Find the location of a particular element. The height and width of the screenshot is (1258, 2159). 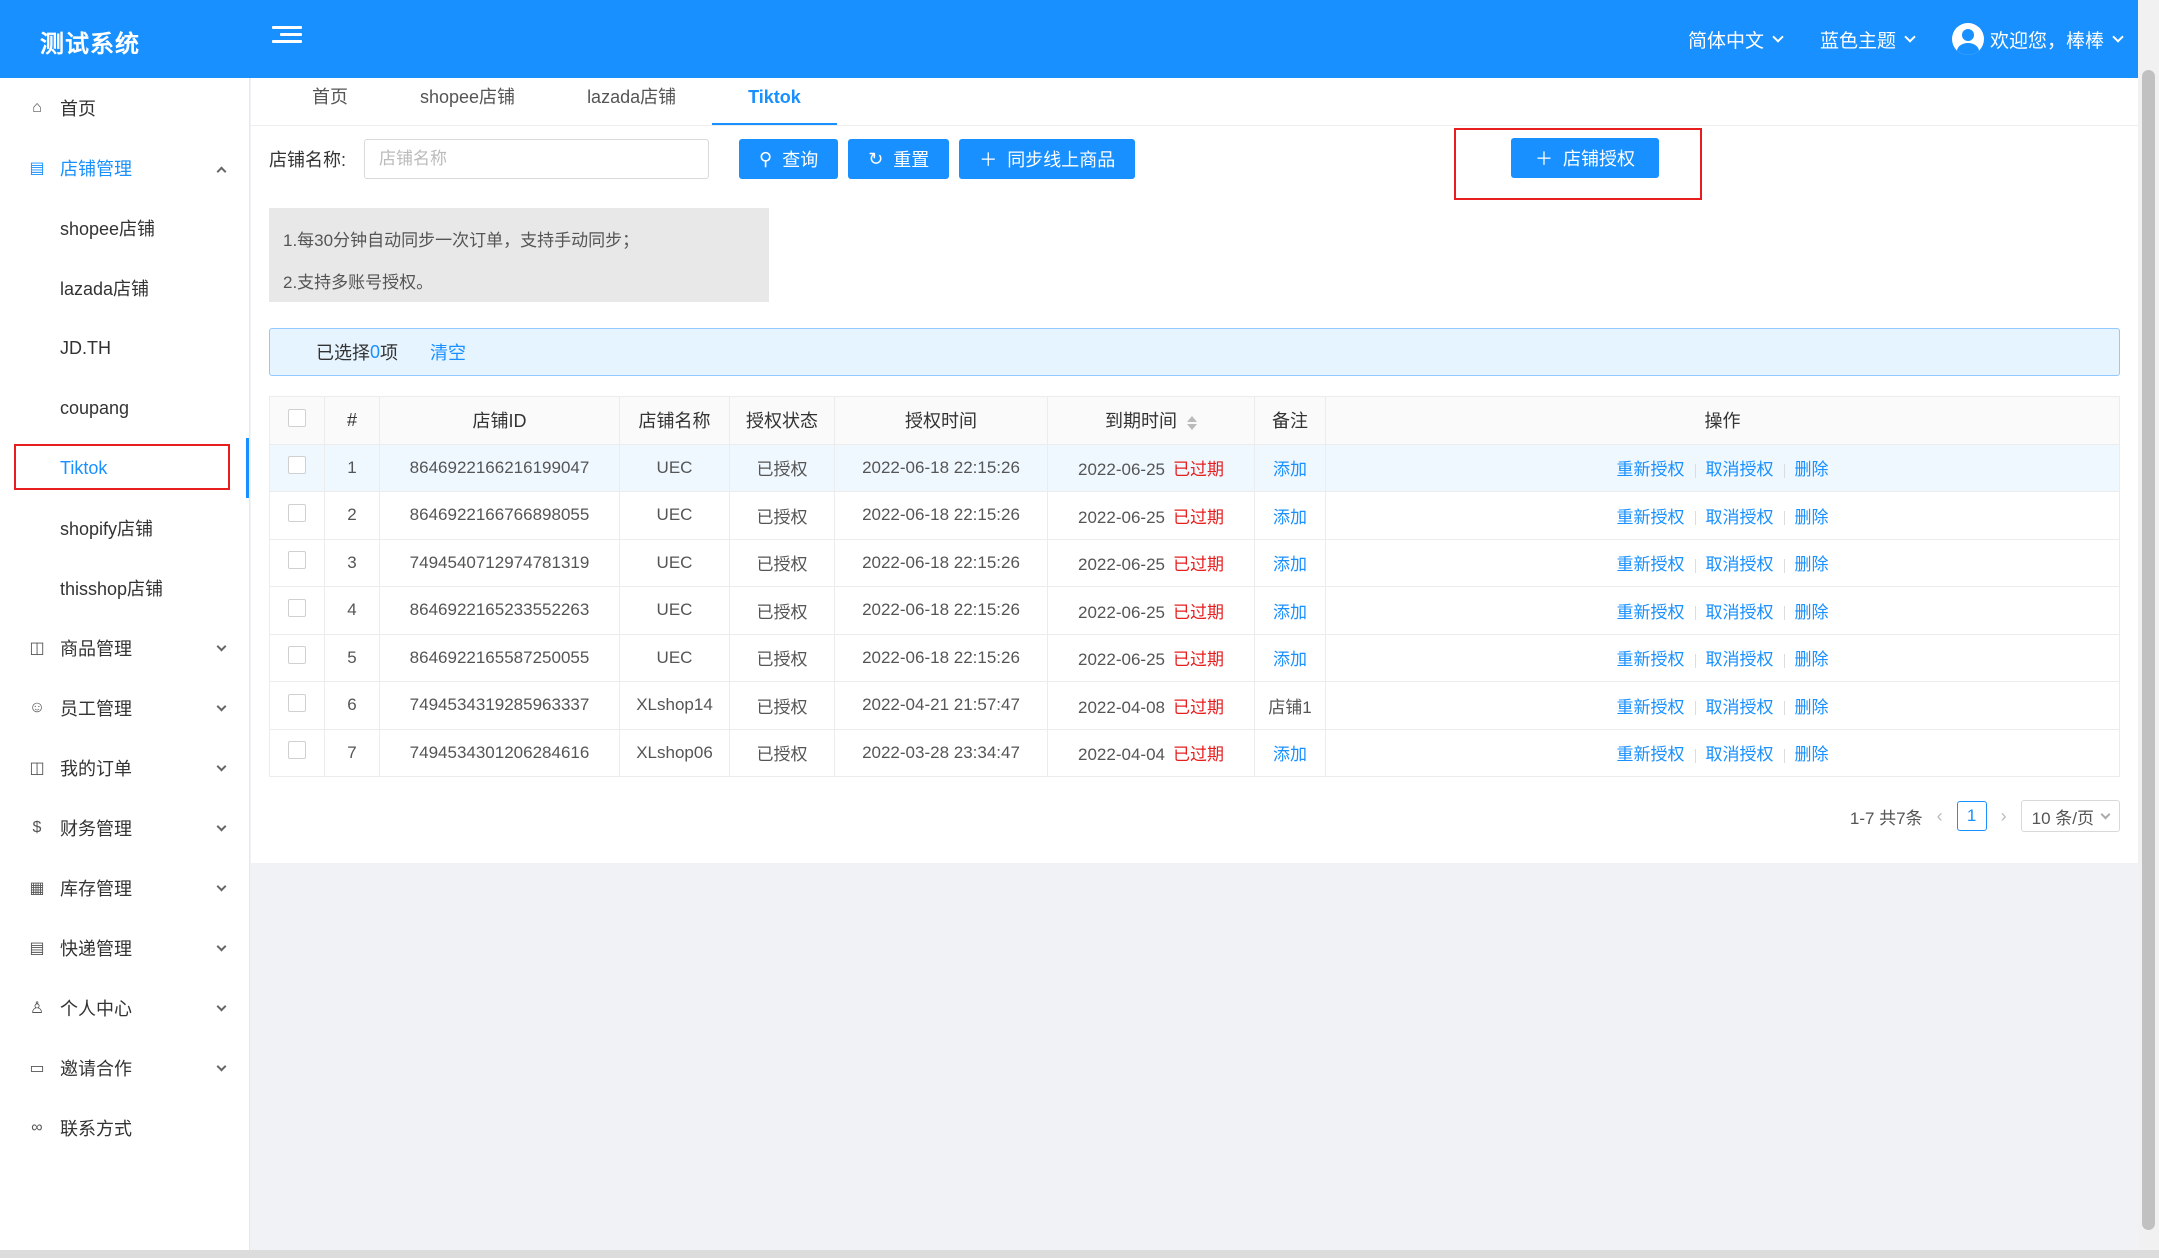

tab-tiktok: Tiktok is located at coordinates (774, 102).